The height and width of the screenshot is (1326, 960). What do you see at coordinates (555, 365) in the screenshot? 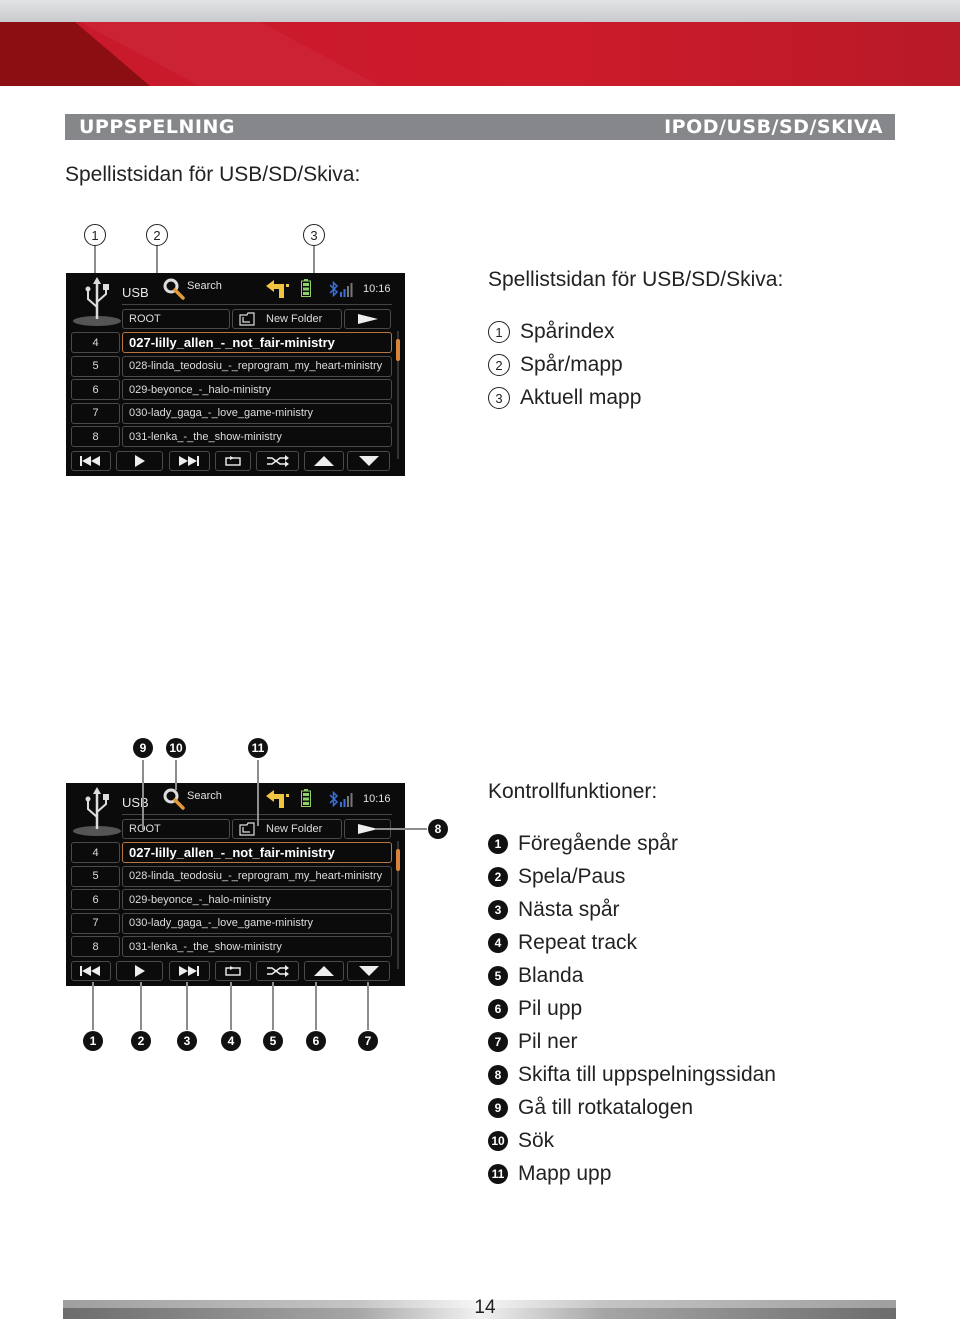
I see `legend-item: 2 Spår/mapp` at bounding box center [555, 365].